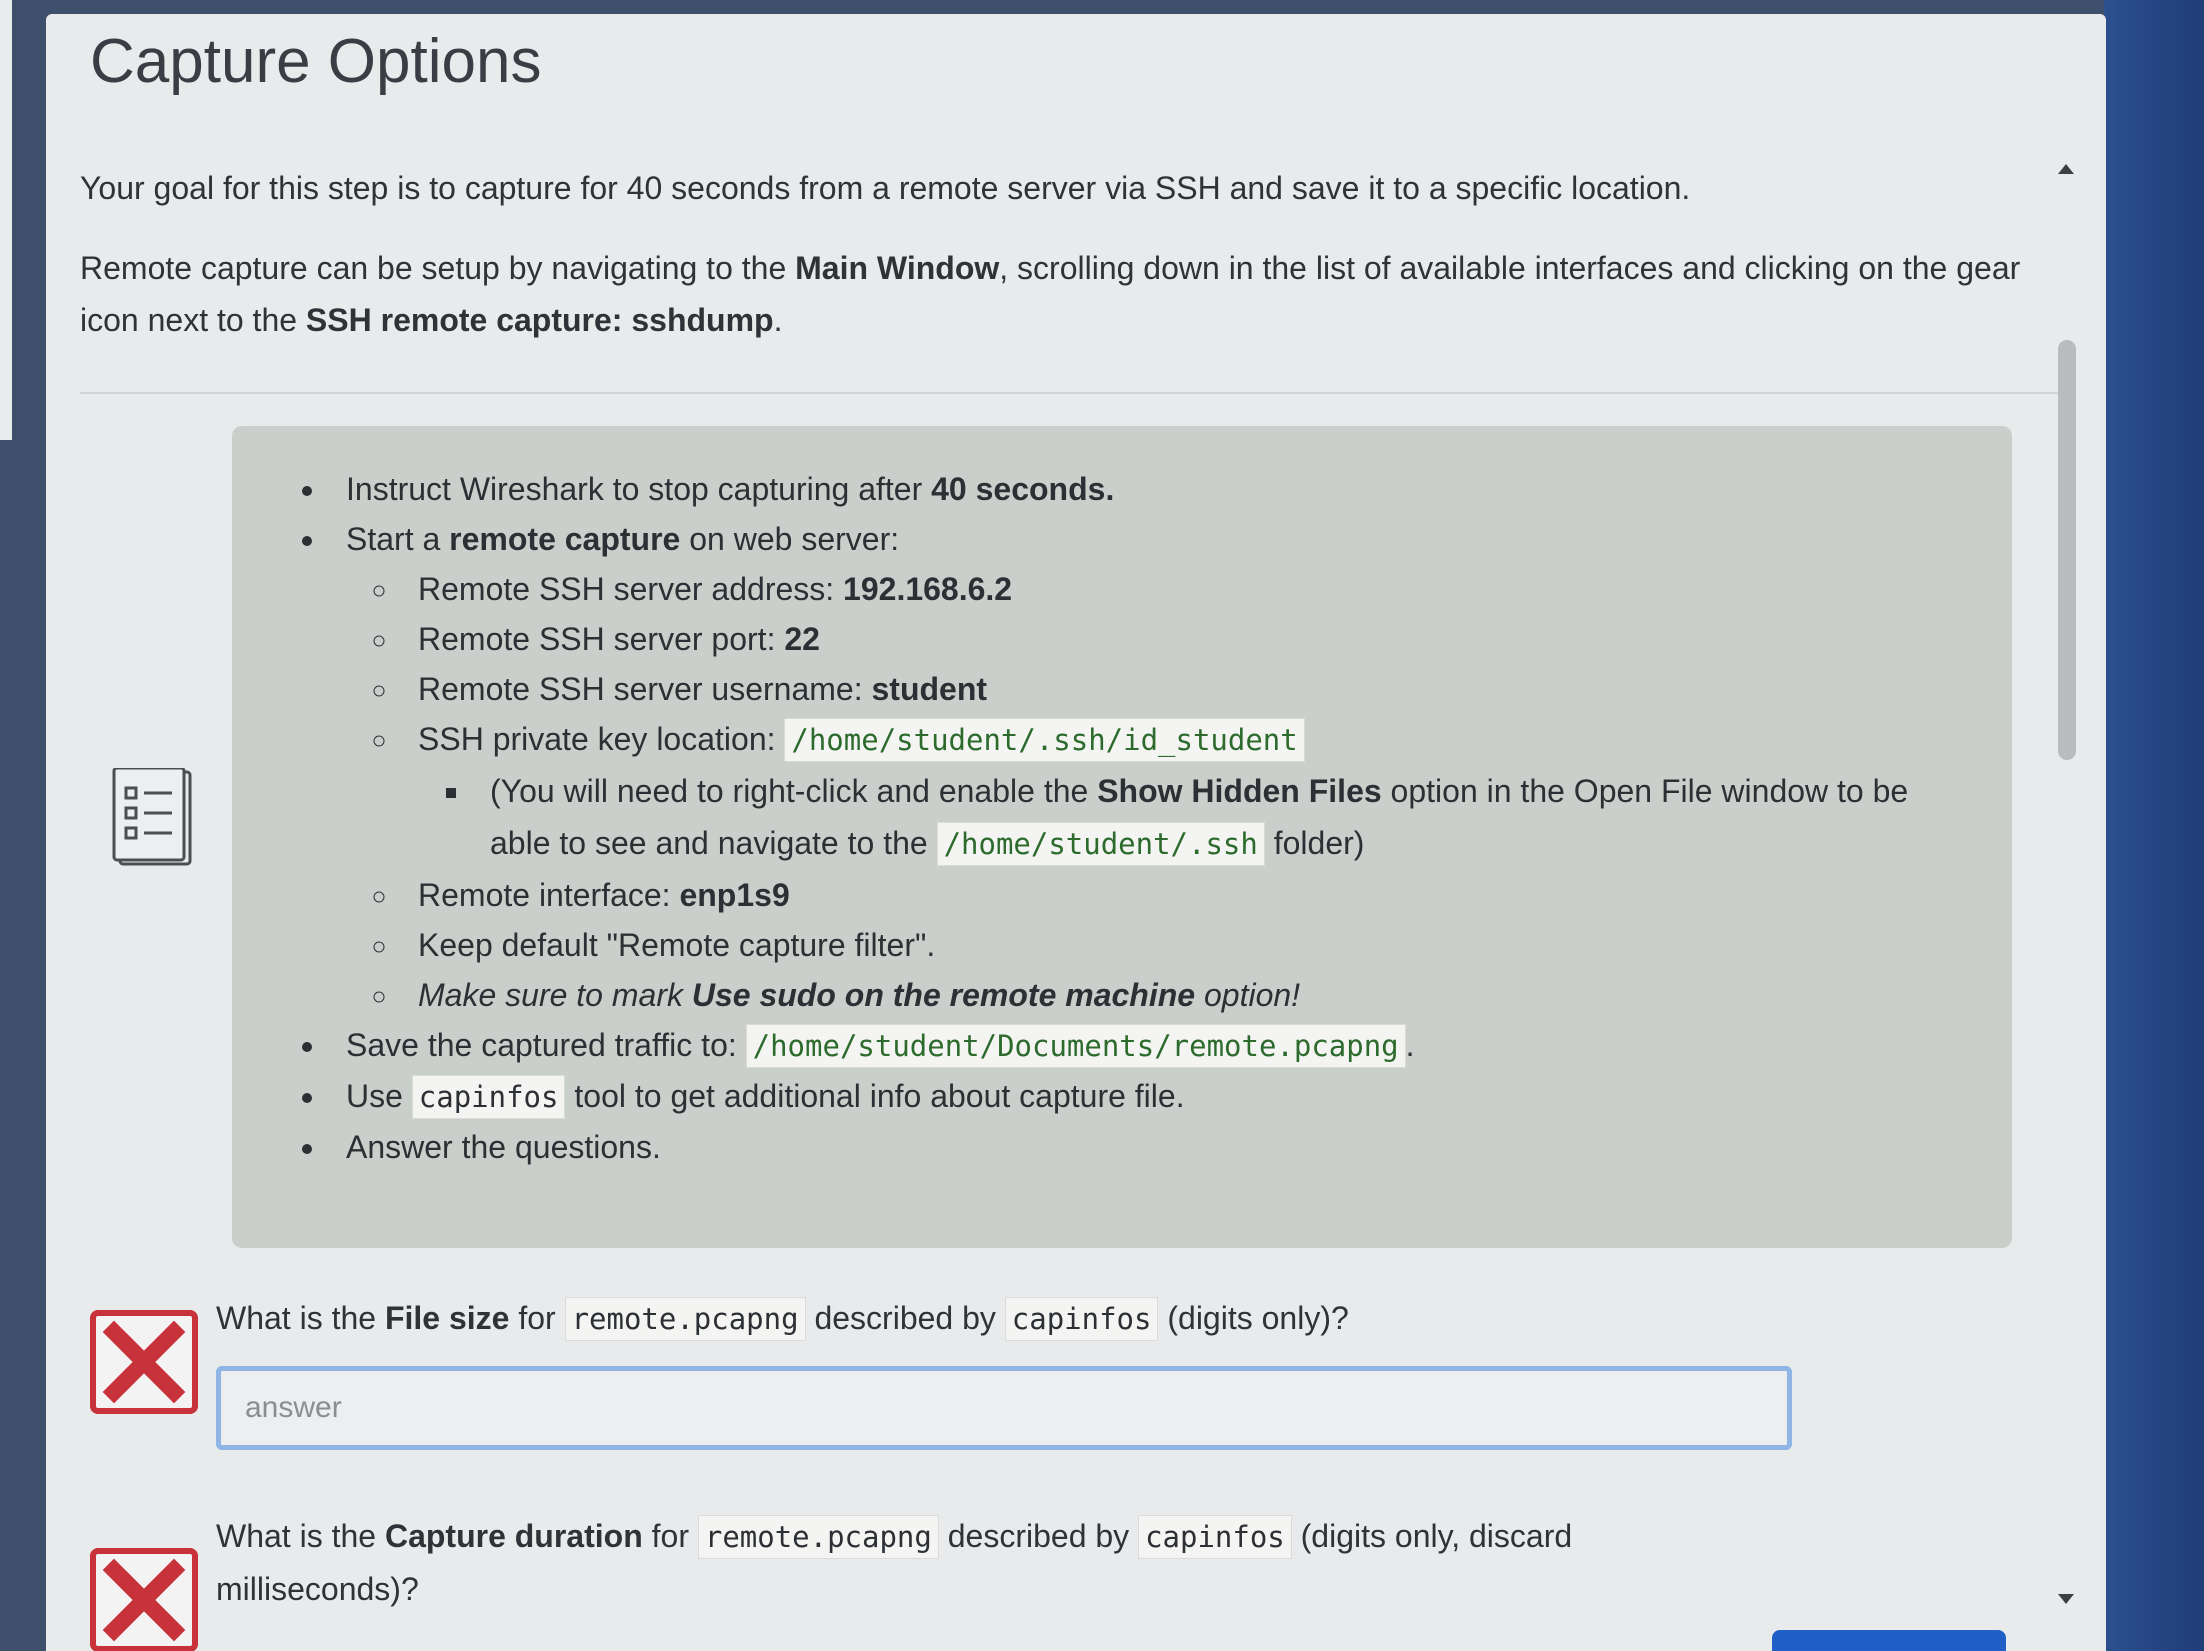 This screenshot has width=2204, height=1651. I want to click on submit-button, so click(1889, 1640).